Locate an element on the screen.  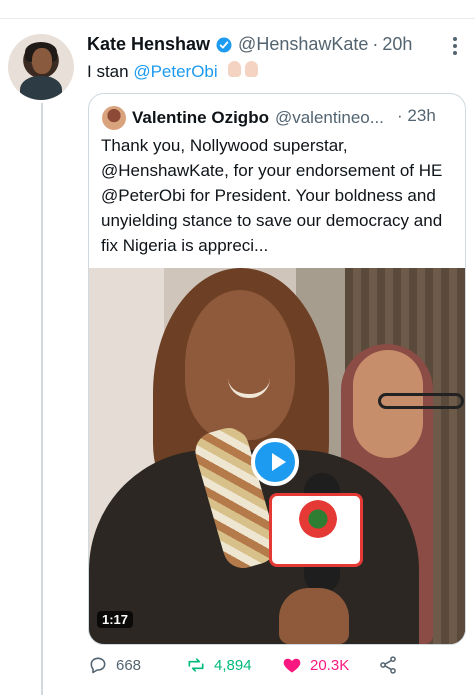
mention-link: @PeterObi is located at coordinates (175, 71).